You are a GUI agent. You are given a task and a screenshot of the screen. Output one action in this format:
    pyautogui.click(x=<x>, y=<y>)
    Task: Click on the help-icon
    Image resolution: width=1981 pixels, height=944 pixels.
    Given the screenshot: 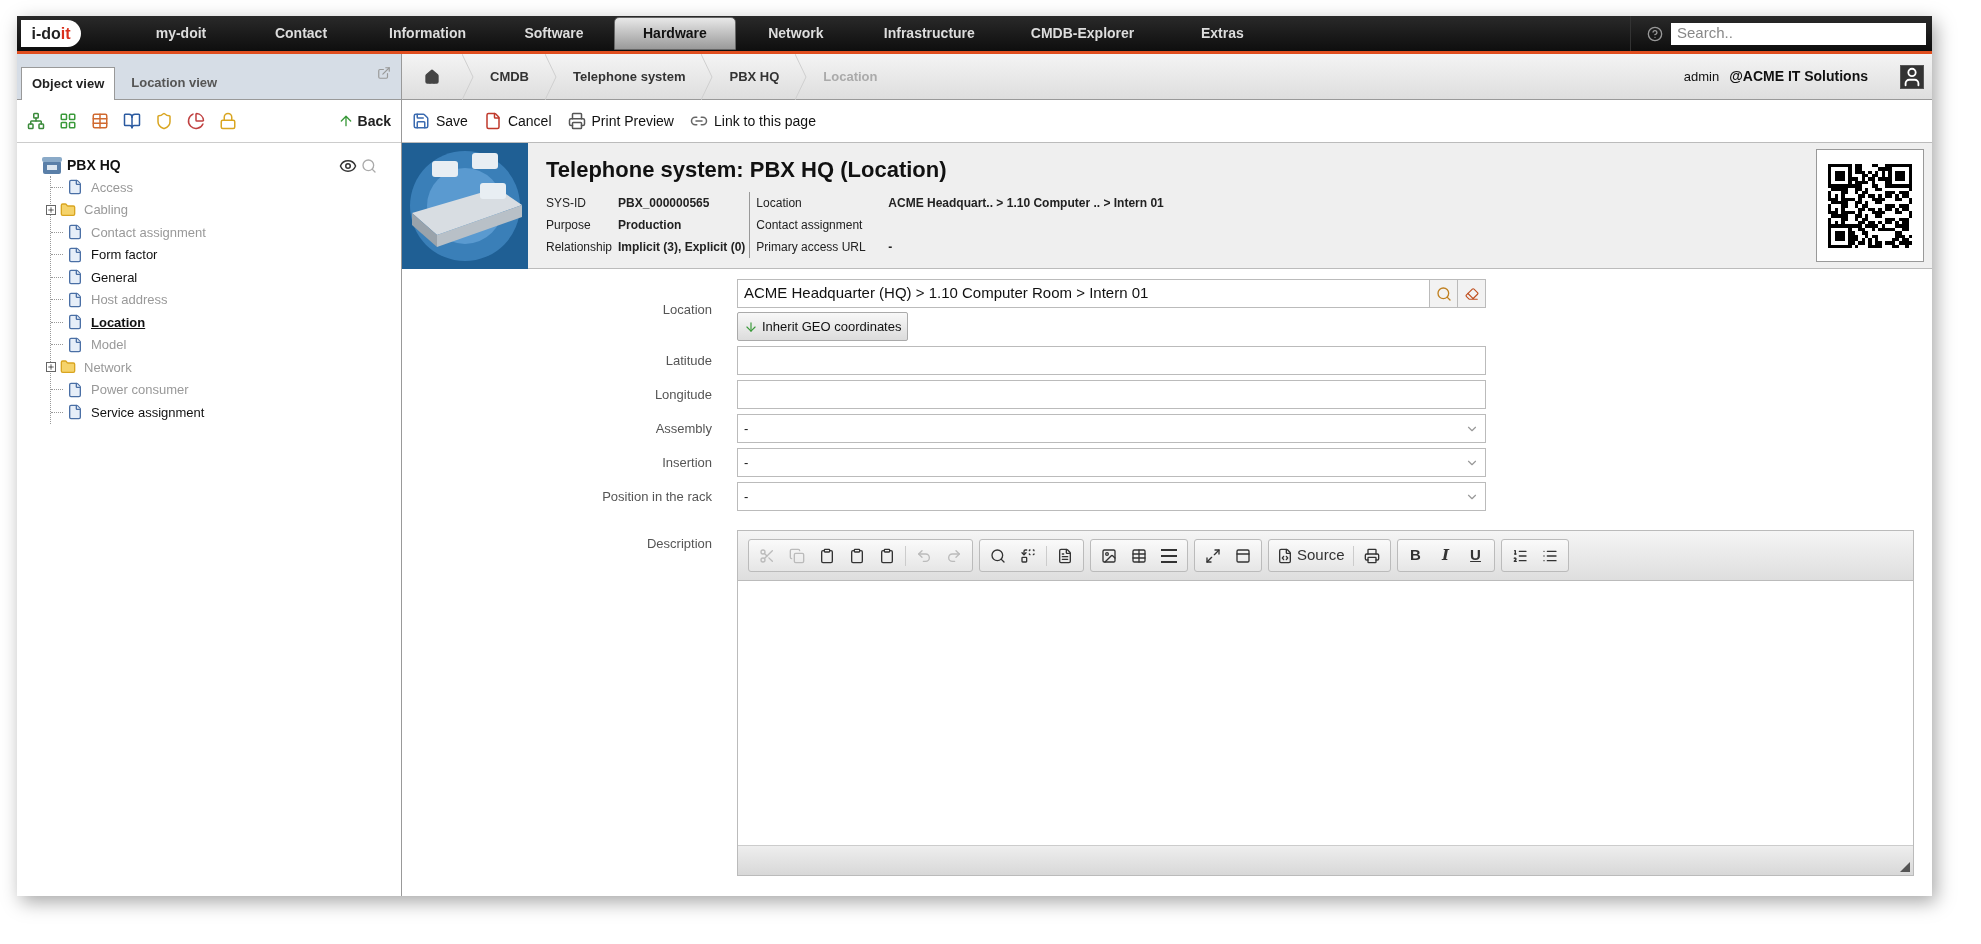 What is the action you would take?
    pyautogui.click(x=1655, y=33)
    